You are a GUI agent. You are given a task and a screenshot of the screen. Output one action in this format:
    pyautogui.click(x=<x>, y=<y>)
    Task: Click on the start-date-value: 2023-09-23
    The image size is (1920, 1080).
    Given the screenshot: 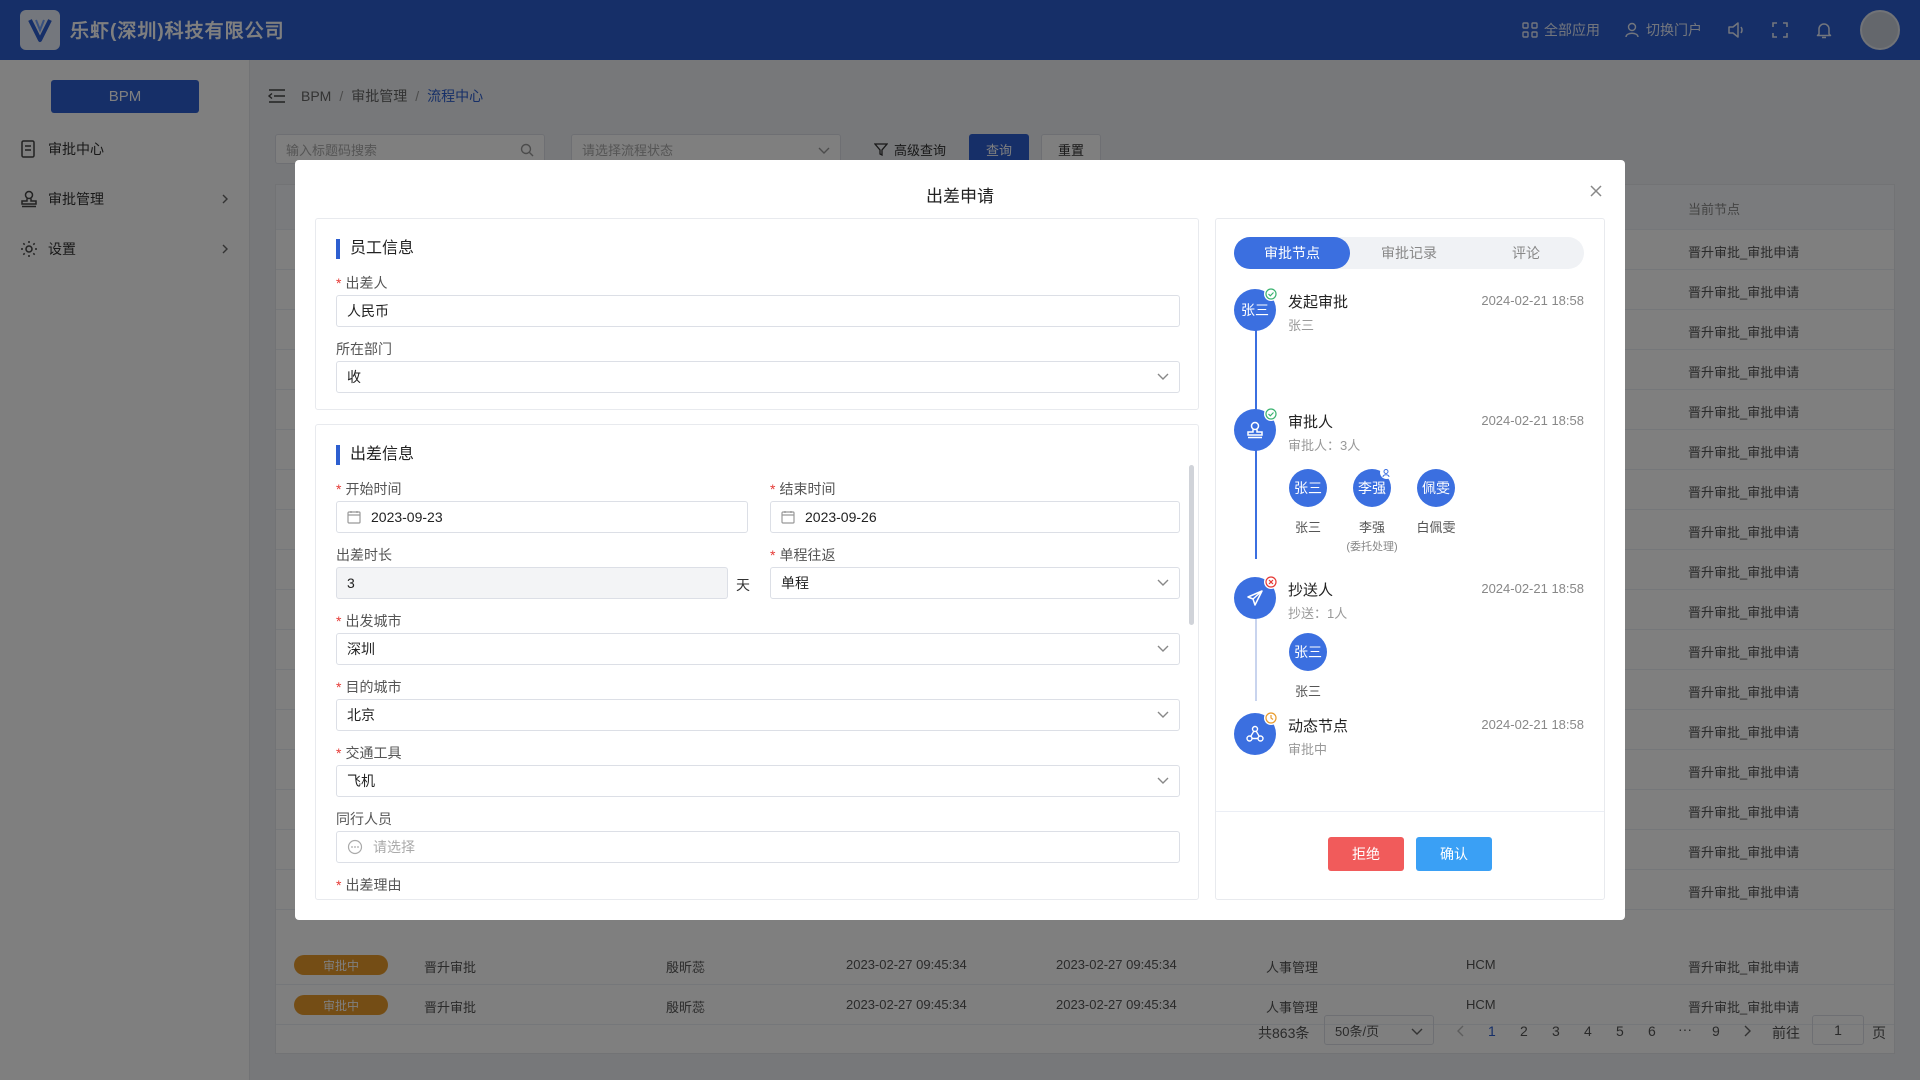 What is the action you would take?
    pyautogui.click(x=407, y=517)
    